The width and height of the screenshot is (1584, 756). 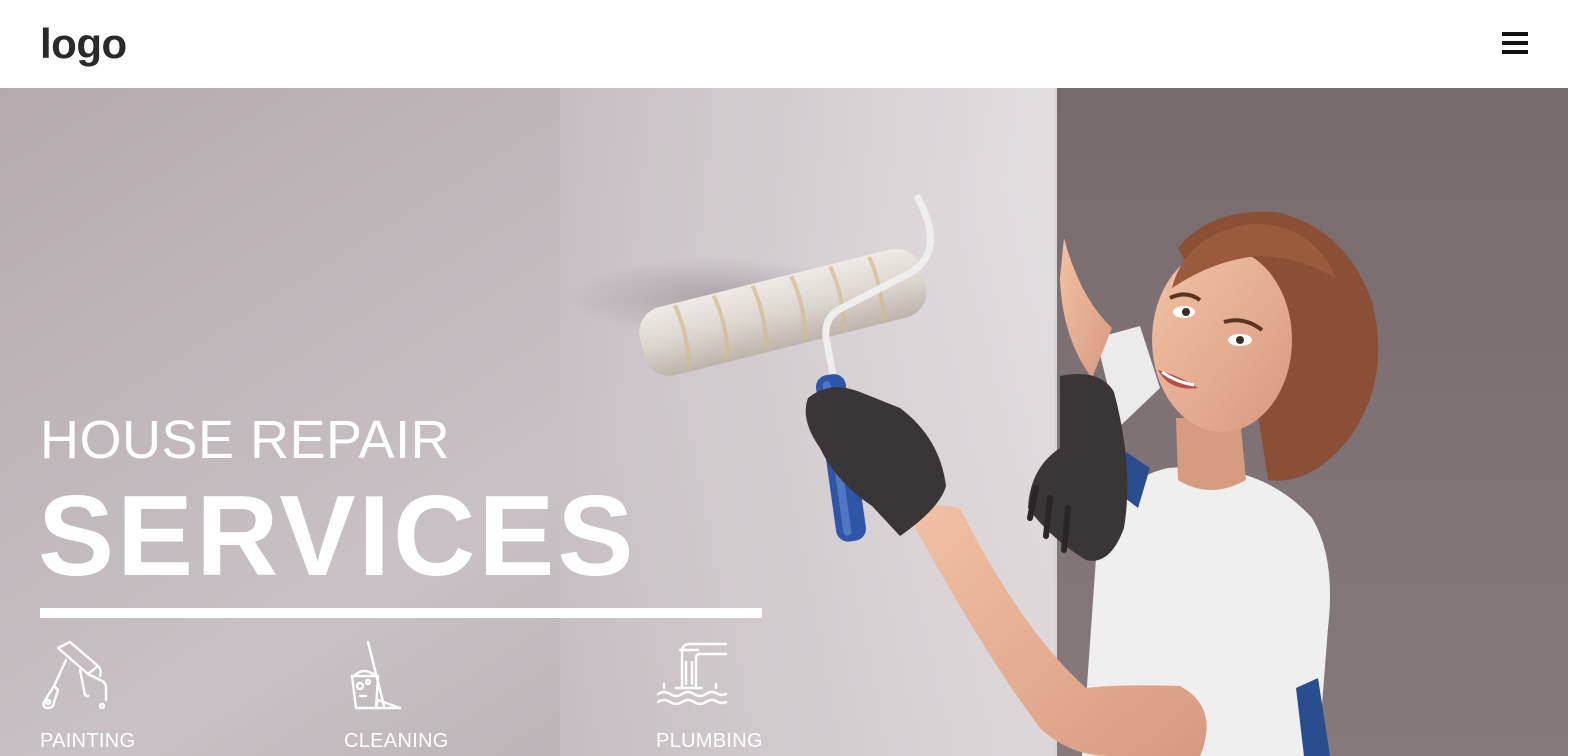 I want to click on service-plumbing: PLUMBING, so click(x=731, y=698).